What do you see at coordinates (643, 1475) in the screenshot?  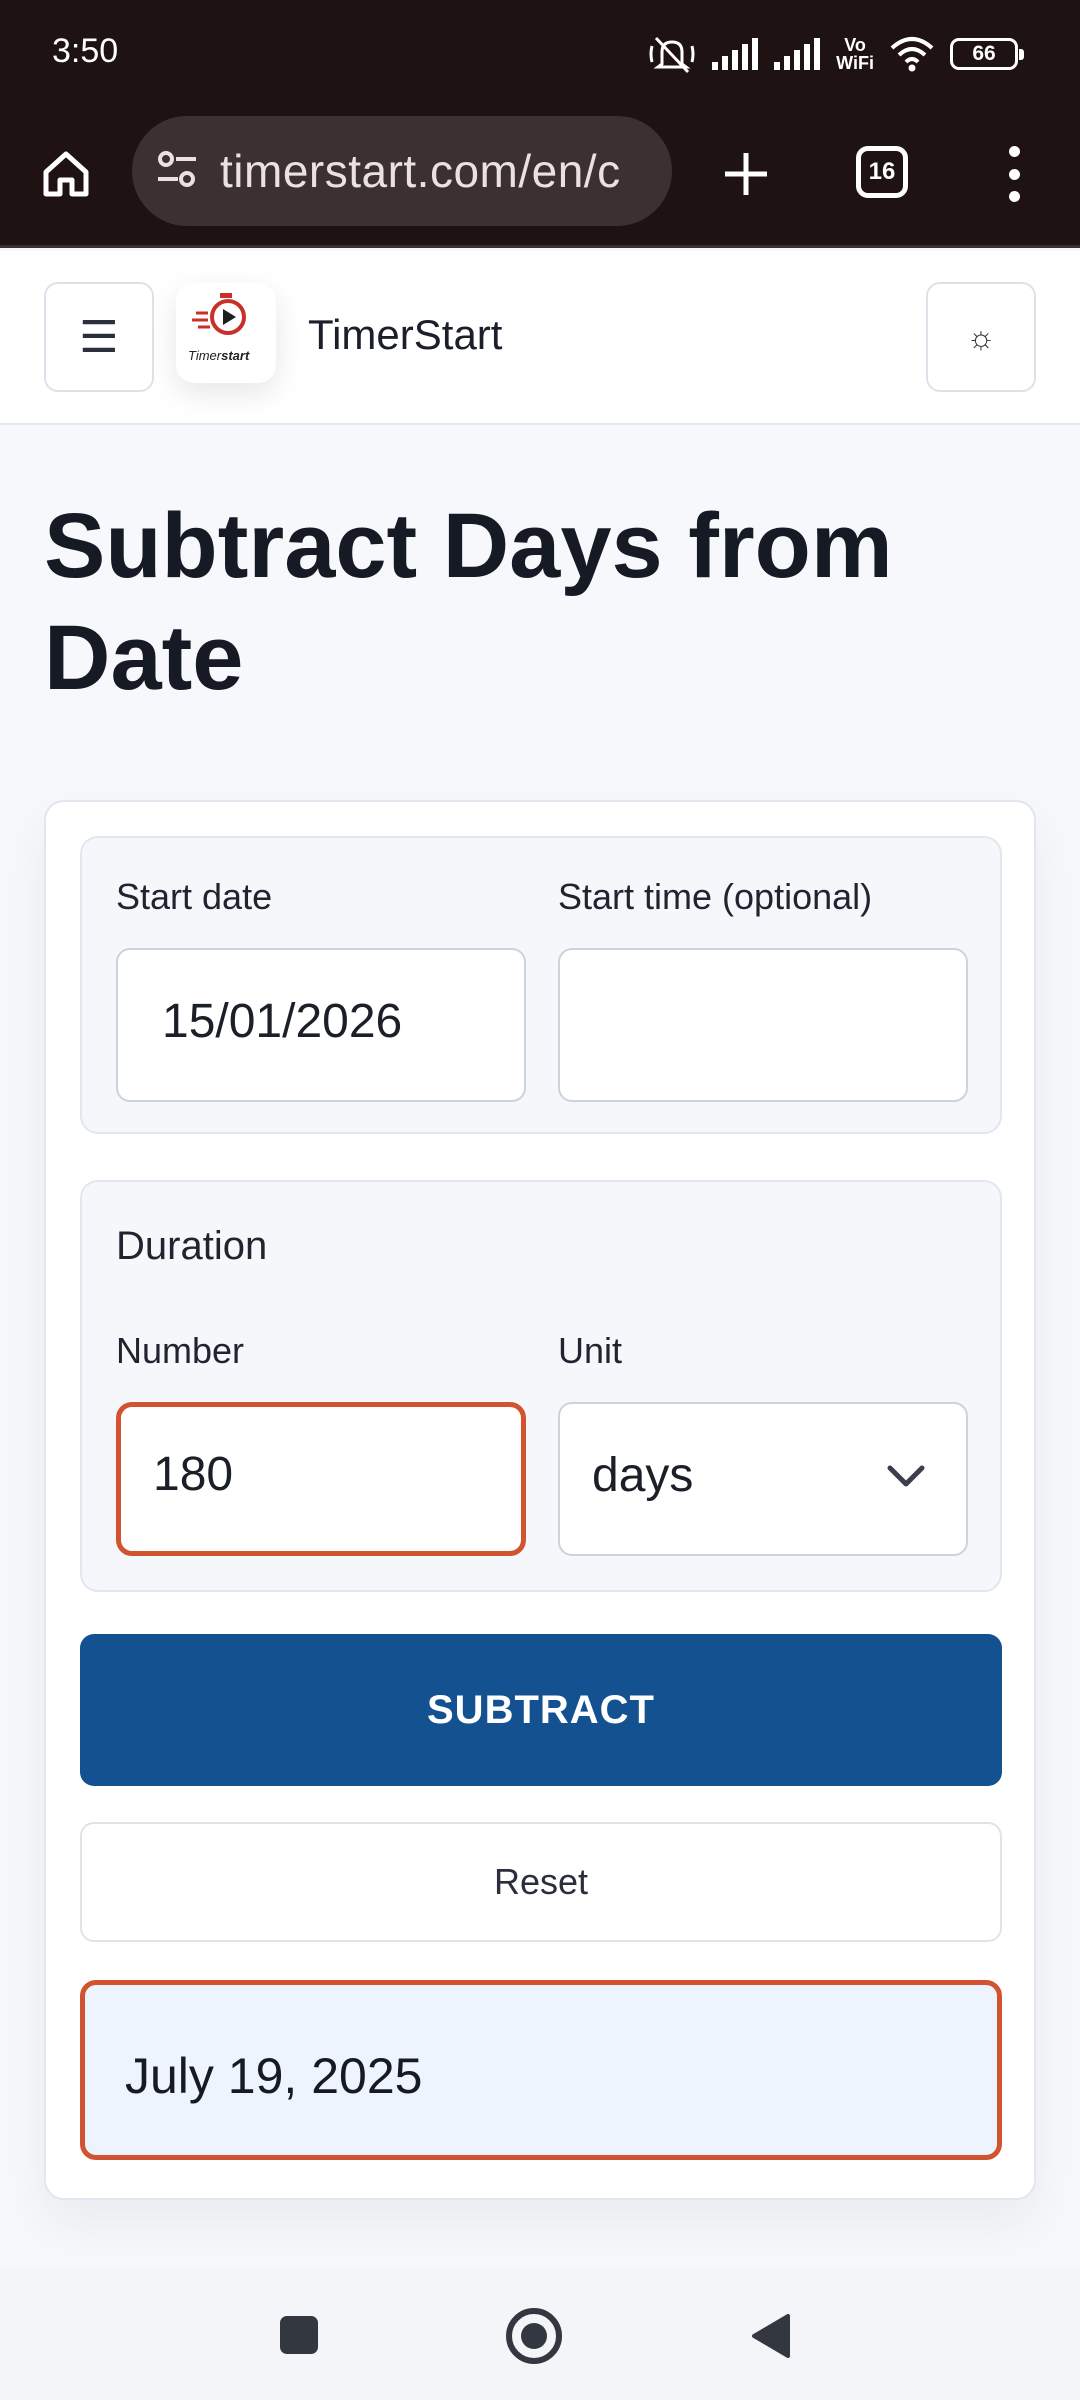 I see `unit-value: days` at bounding box center [643, 1475].